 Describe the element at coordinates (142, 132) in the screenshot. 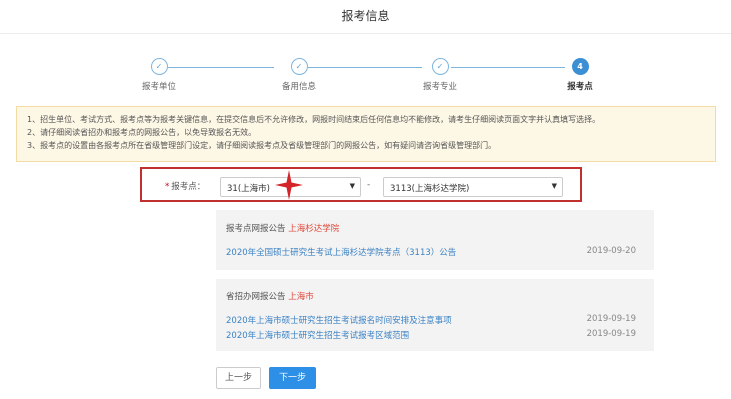

I see `notice-line: 2、请仔细阅读省招办和报考点的网报公告，以免导致报名无效。` at that location.